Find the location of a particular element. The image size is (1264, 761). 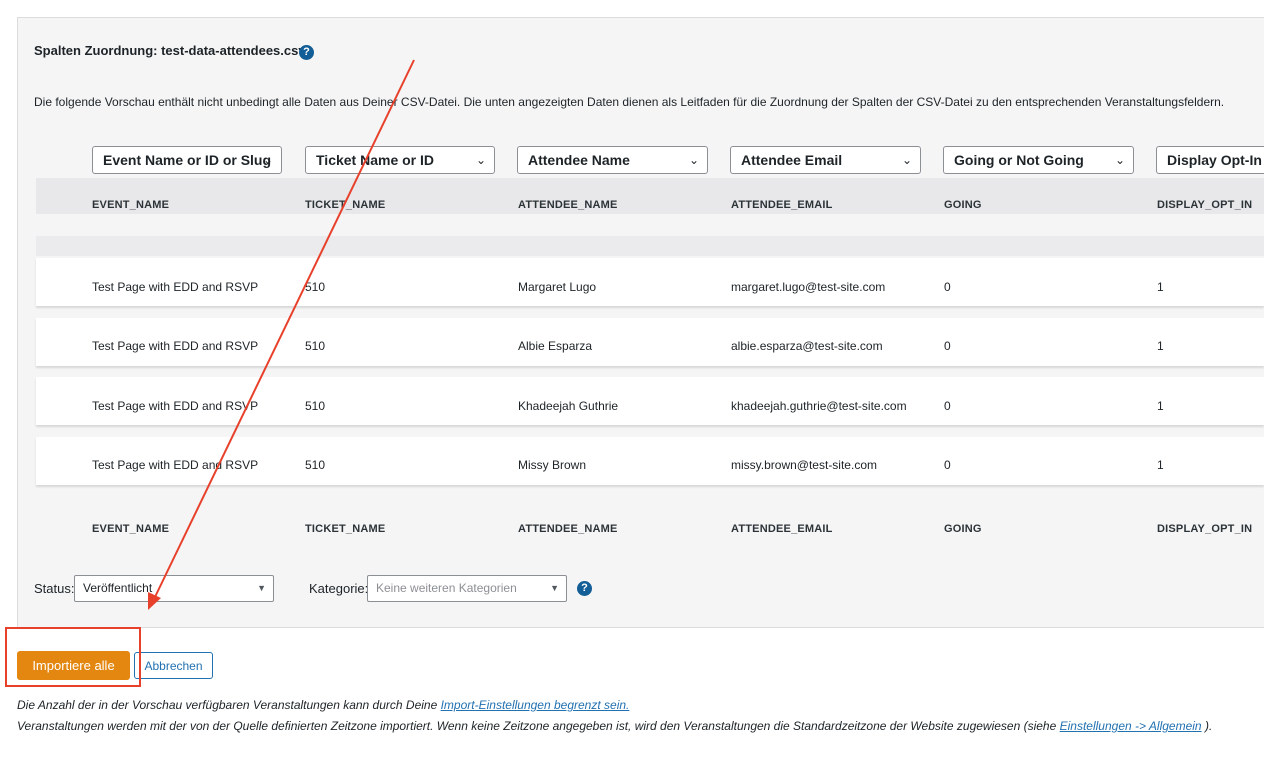

header-event-name: EVENT_NAME is located at coordinates (131, 205).